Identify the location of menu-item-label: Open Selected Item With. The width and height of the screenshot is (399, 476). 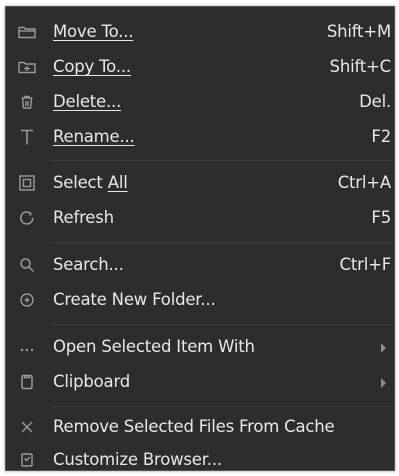
(154, 346).